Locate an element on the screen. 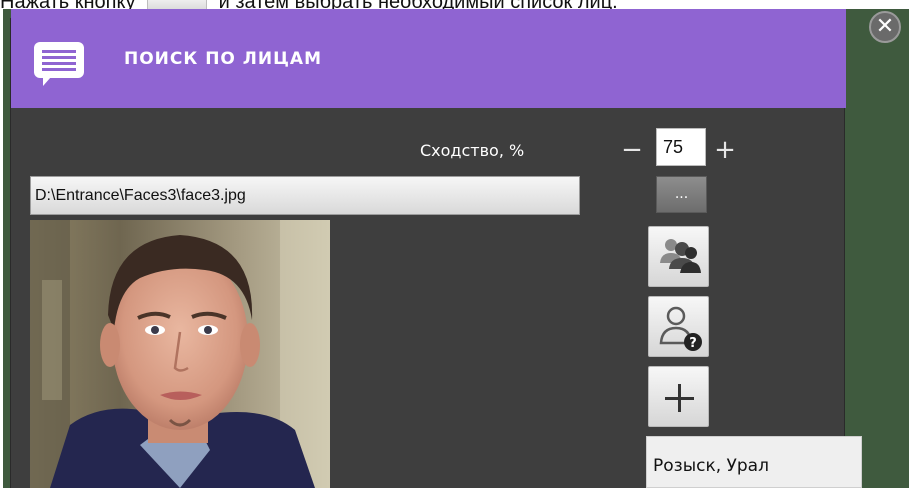 The width and height of the screenshot is (909, 488). similarity-label: Сходство, % is located at coordinates (472, 150).